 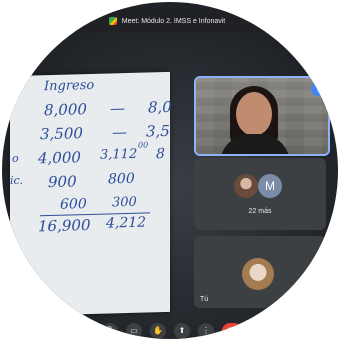 What do you see at coordinates (232, 331) in the screenshot?
I see `end-call-icon: ☎` at bounding box center [232, 331].